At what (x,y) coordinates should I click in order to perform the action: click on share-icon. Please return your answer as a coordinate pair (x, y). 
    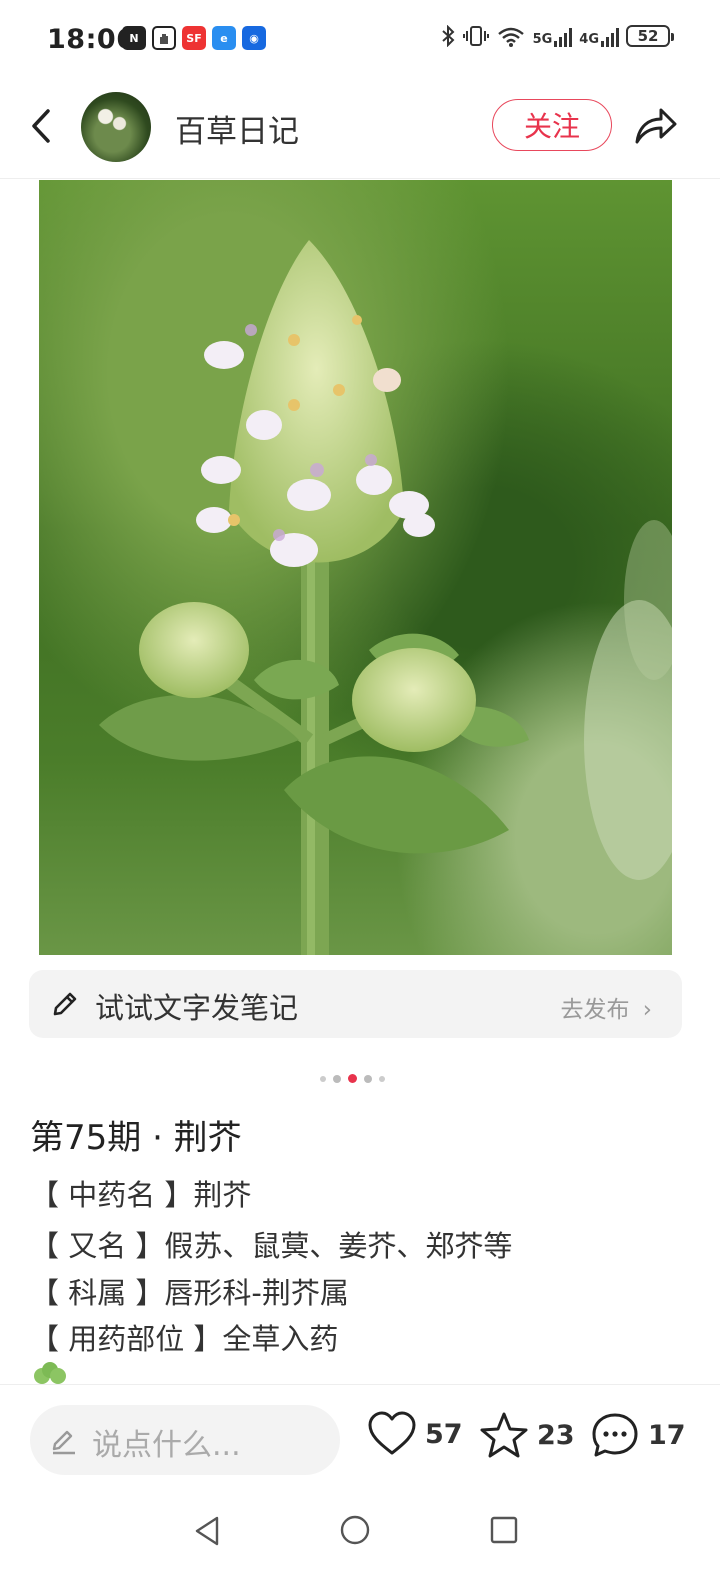
    Looking at the image, I should click on (656, 126).